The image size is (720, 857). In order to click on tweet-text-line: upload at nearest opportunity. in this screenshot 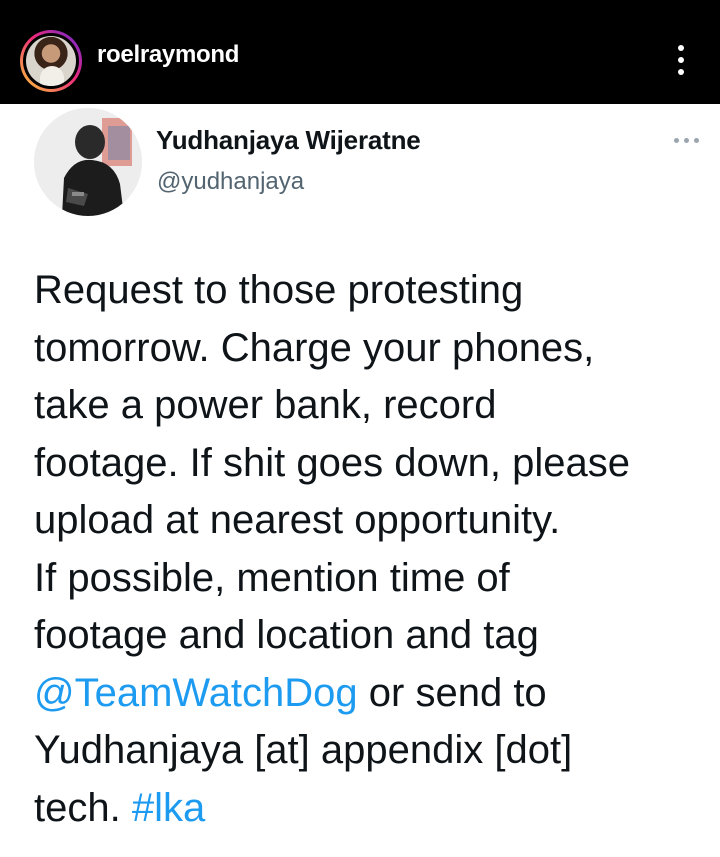, I will do `click(297, 520)`.